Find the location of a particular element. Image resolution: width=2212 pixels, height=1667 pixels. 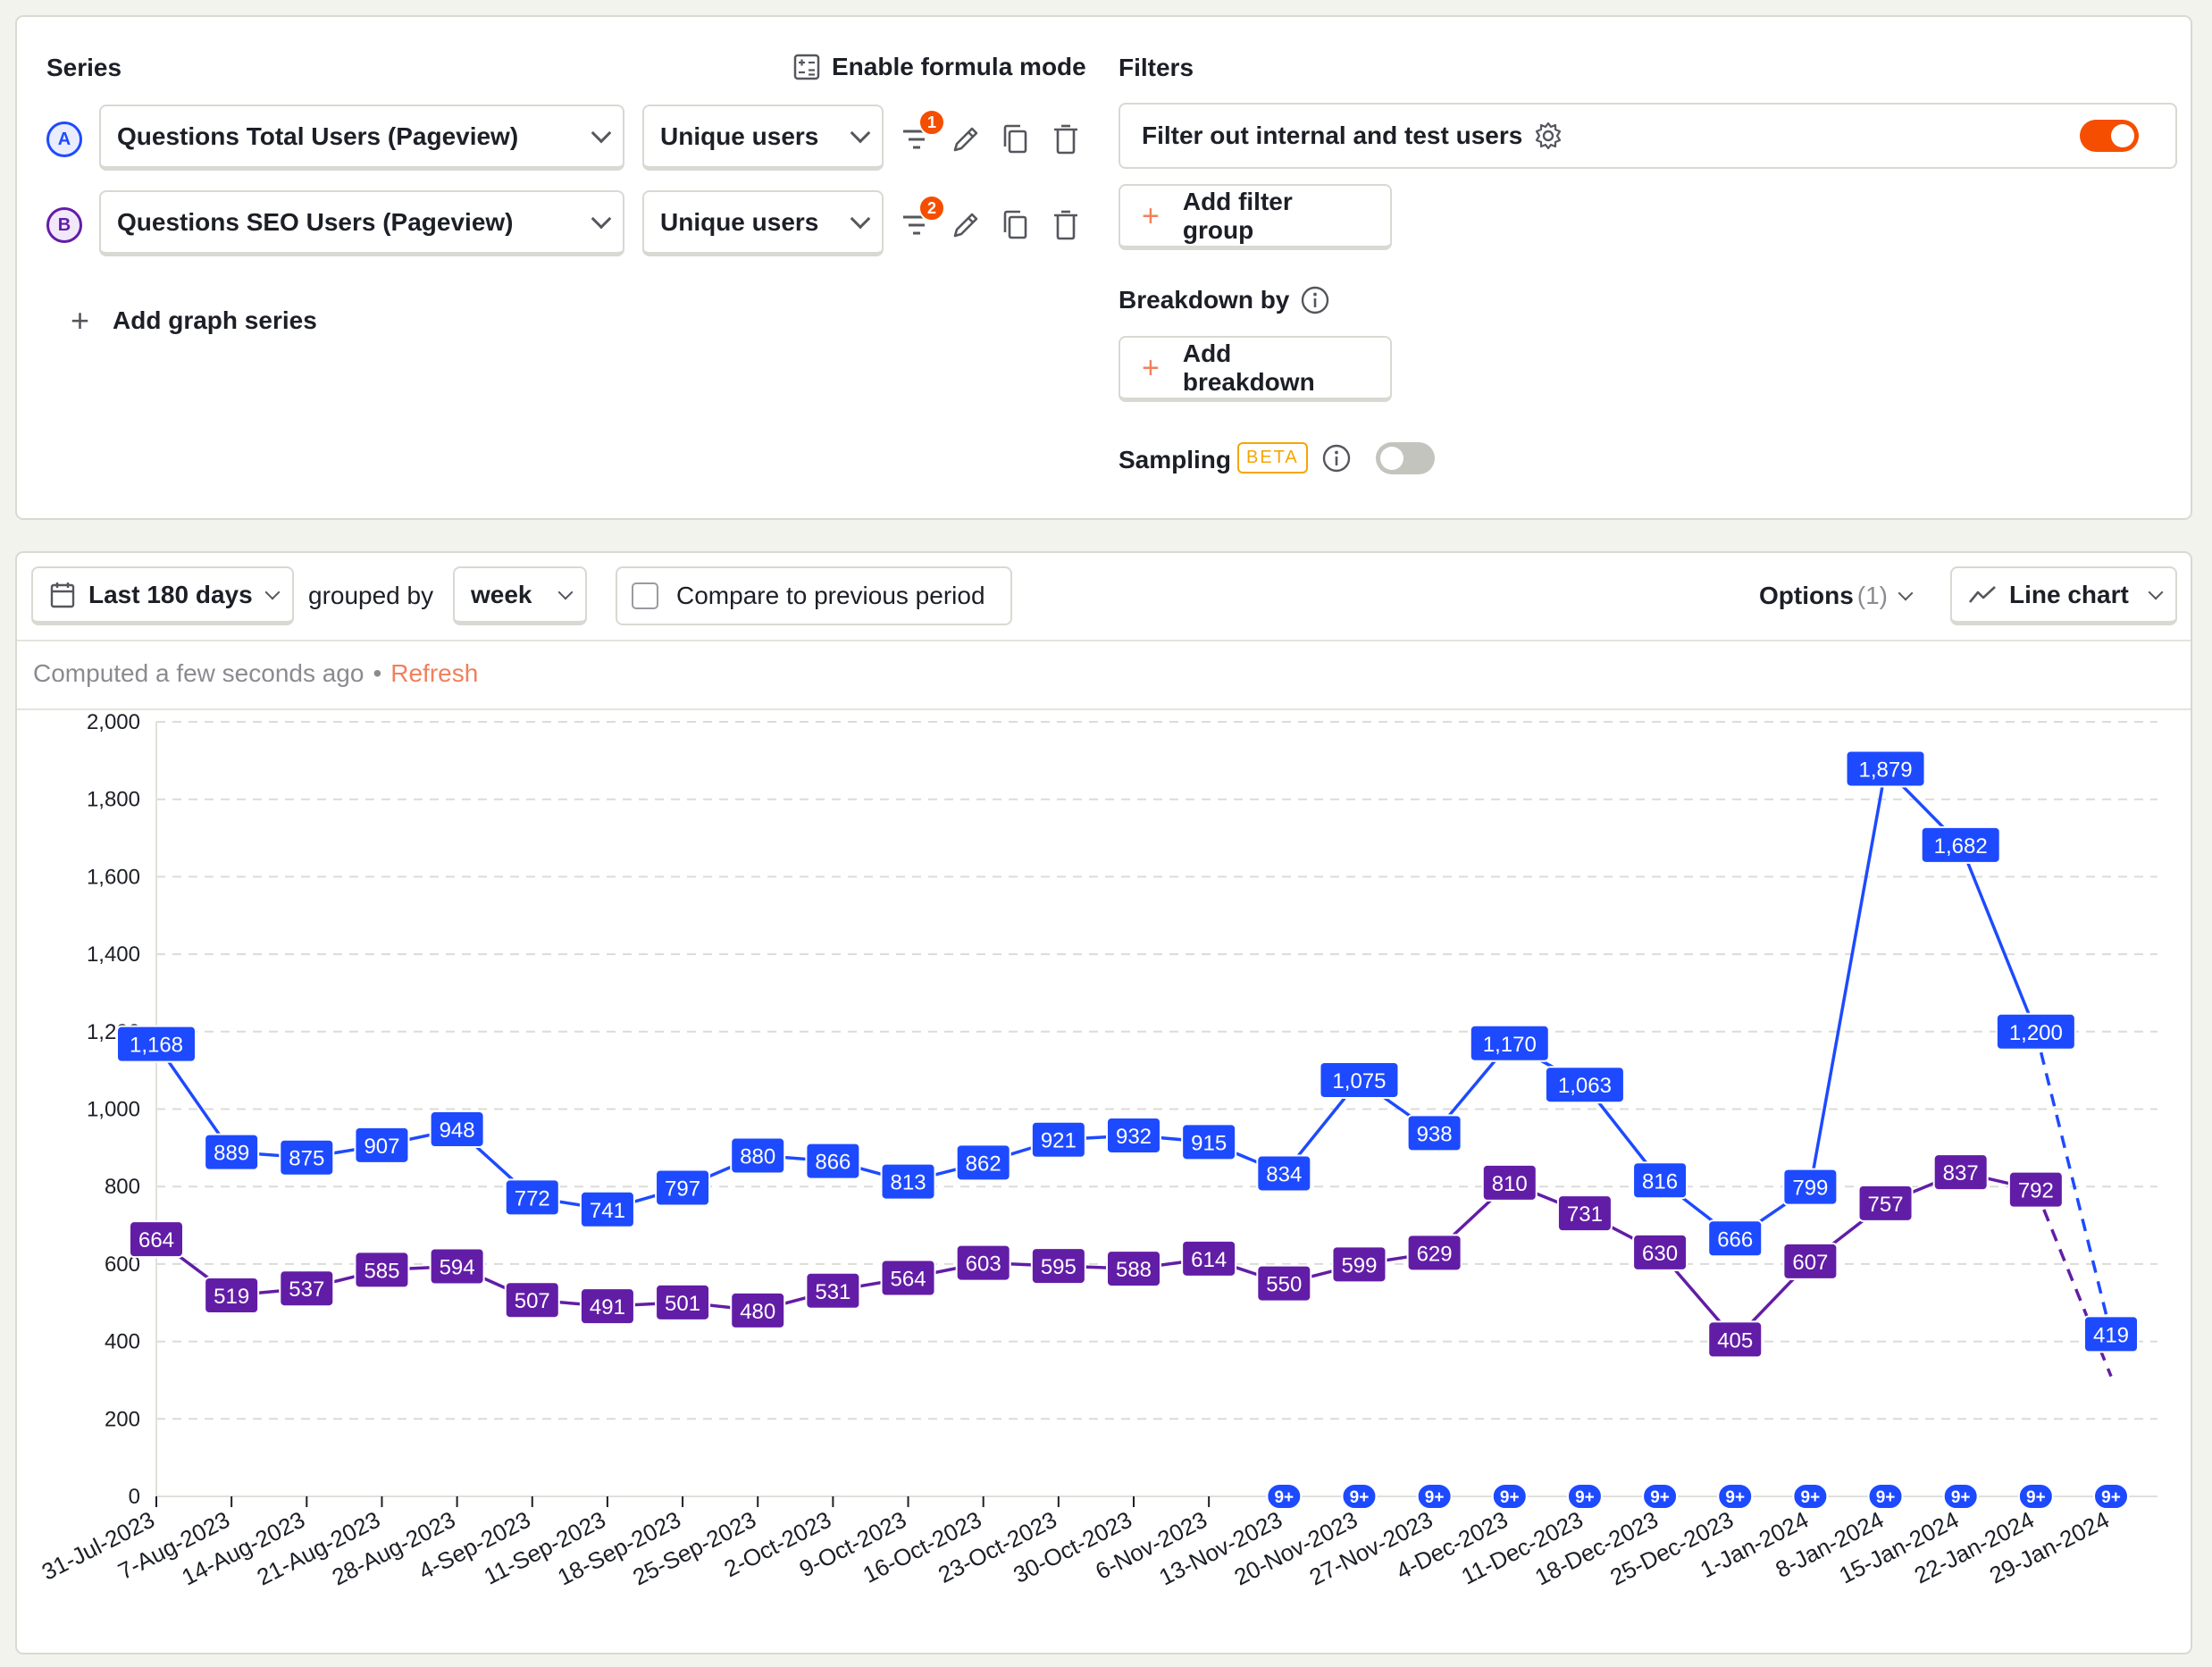

data-label-text: 932 is located at coordinates (1134, 1137).